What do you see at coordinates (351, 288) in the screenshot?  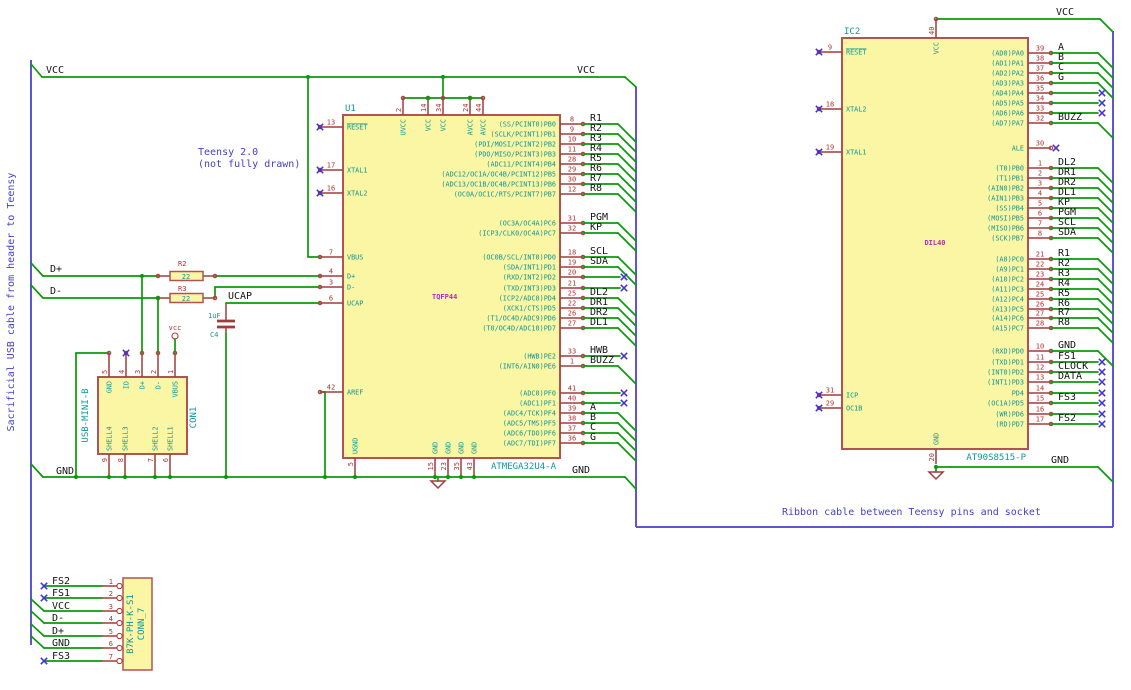 I see `pin-name: D-` at bounding box center [351, 288].